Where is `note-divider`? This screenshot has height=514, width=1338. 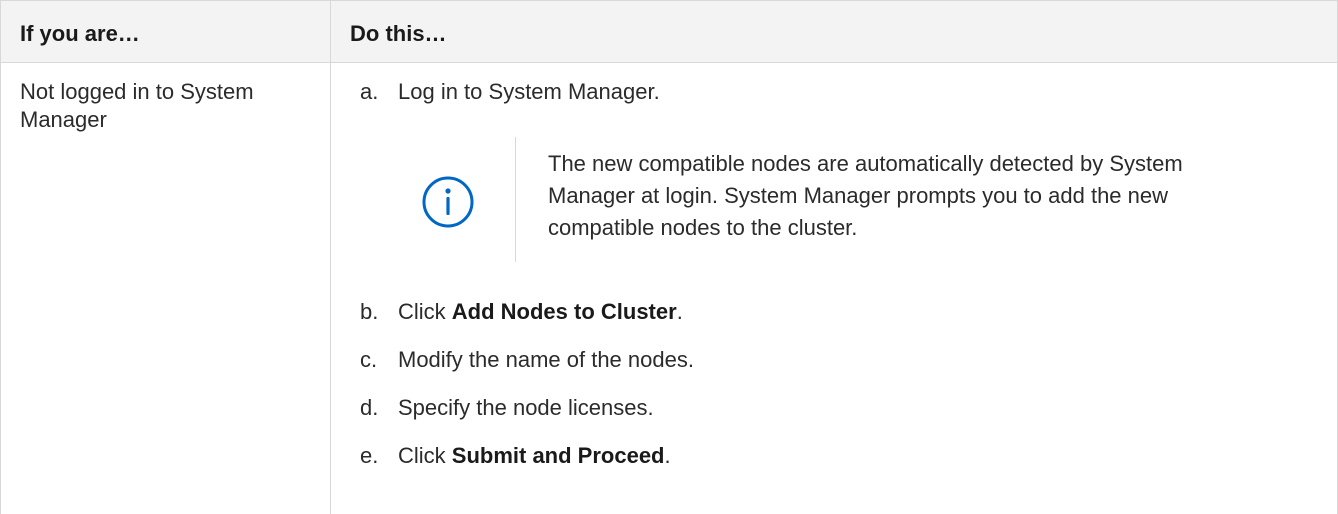 note-divider is located at coordinates (515, 199).